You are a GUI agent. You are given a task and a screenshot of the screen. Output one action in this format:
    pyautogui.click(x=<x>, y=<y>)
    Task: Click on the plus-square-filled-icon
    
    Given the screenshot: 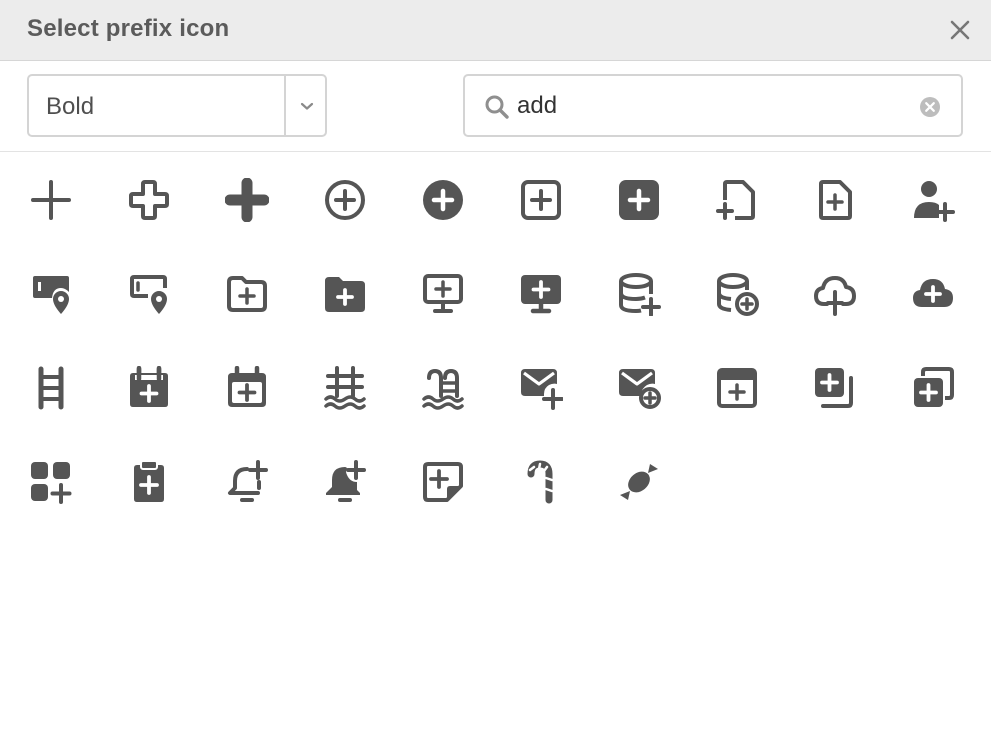 What is the action you would take?
    pyautogui.click(x=639, y=200)
    